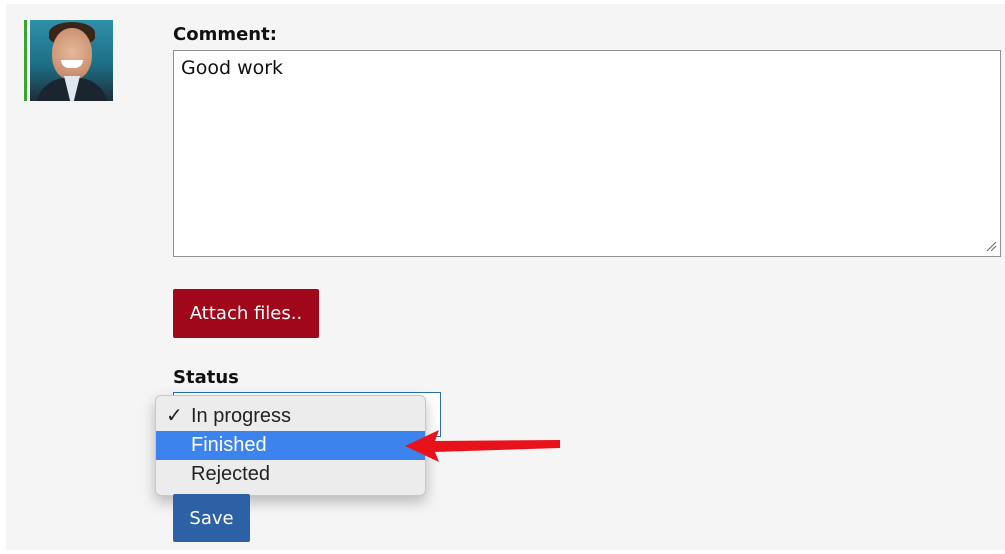 The height and width of the screenshot is (554, 1005). What do you see at coordinates (482, 446) in the screenshot?
I see `red-arrow-icon` at bounding box center [482, 446].